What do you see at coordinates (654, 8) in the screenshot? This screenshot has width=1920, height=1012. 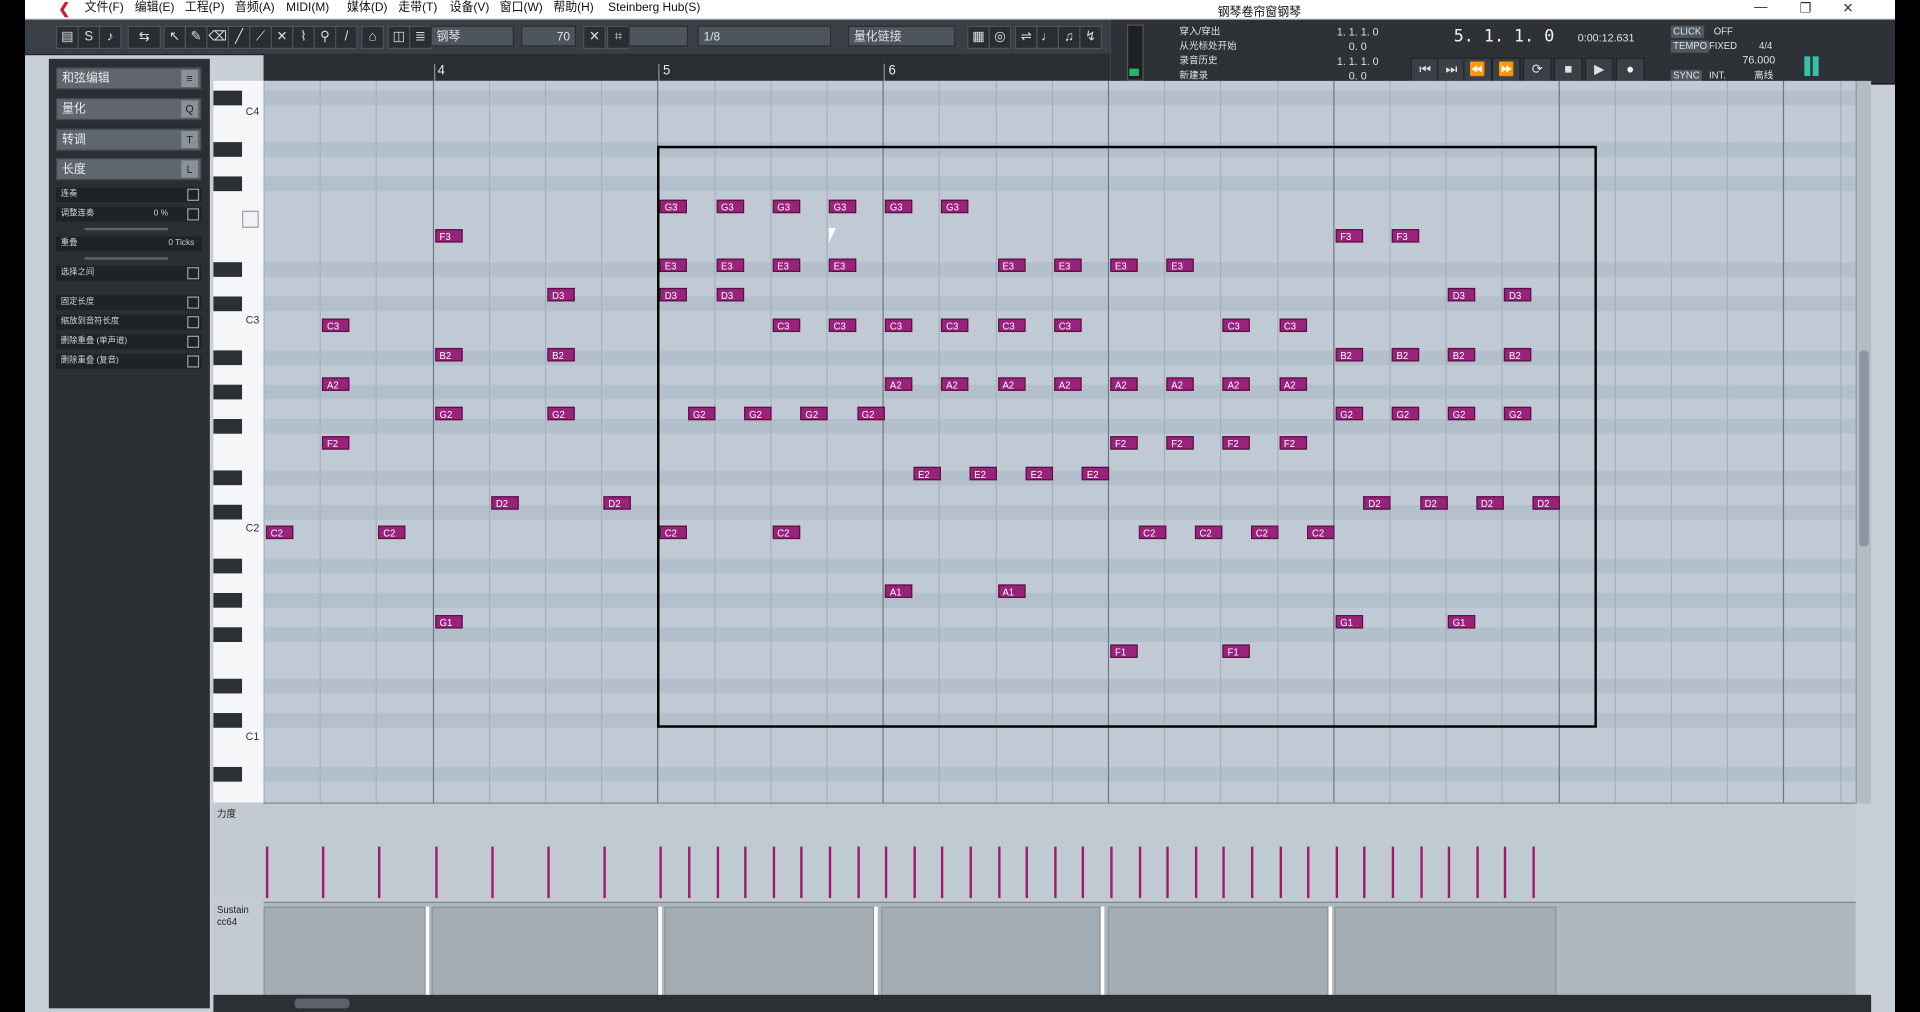 I see `menu-steinberg-hub: Steinberg Hub(S)` at bounding box center [654, 8].